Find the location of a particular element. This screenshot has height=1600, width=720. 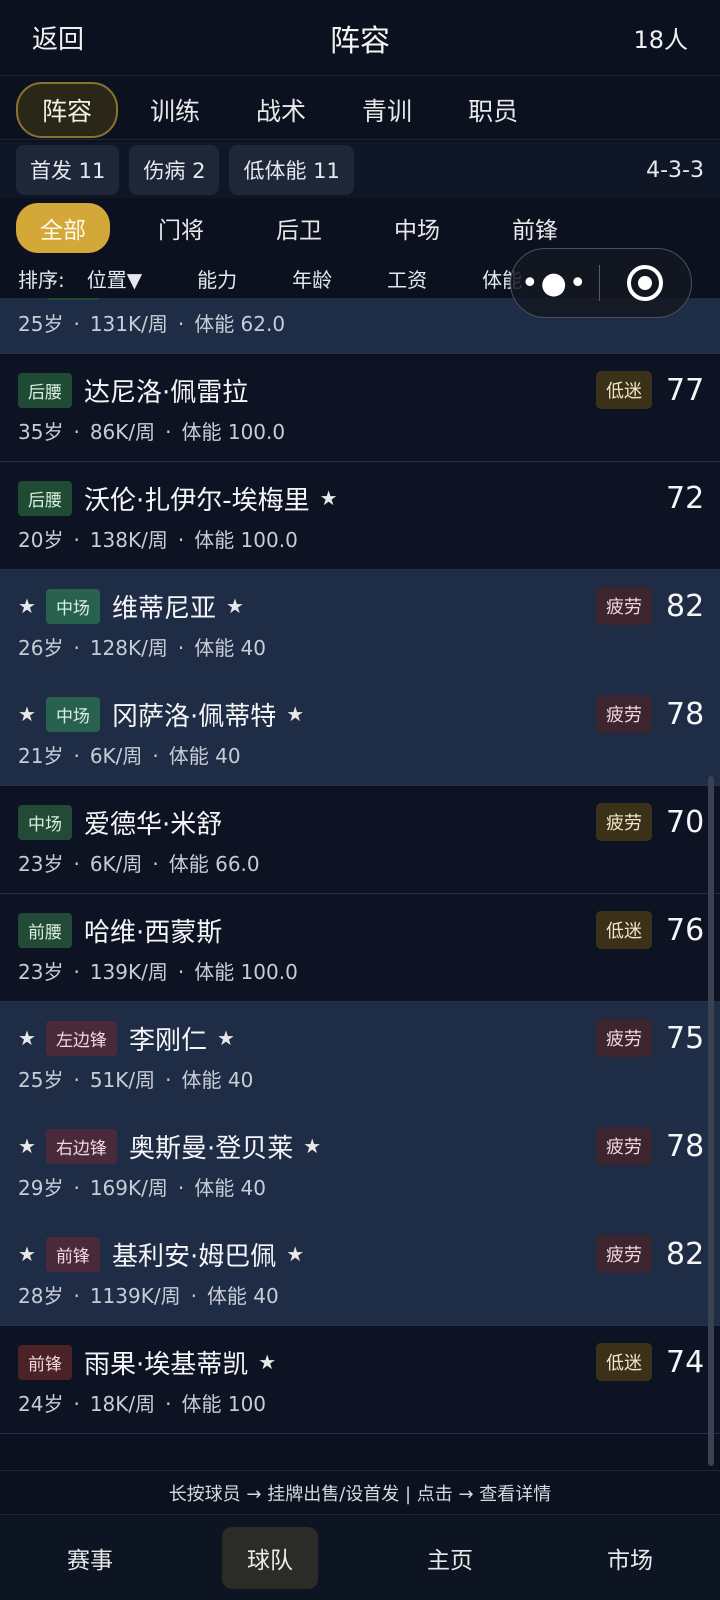

player-age: 25岁 is located at coordinates (41, 1080).